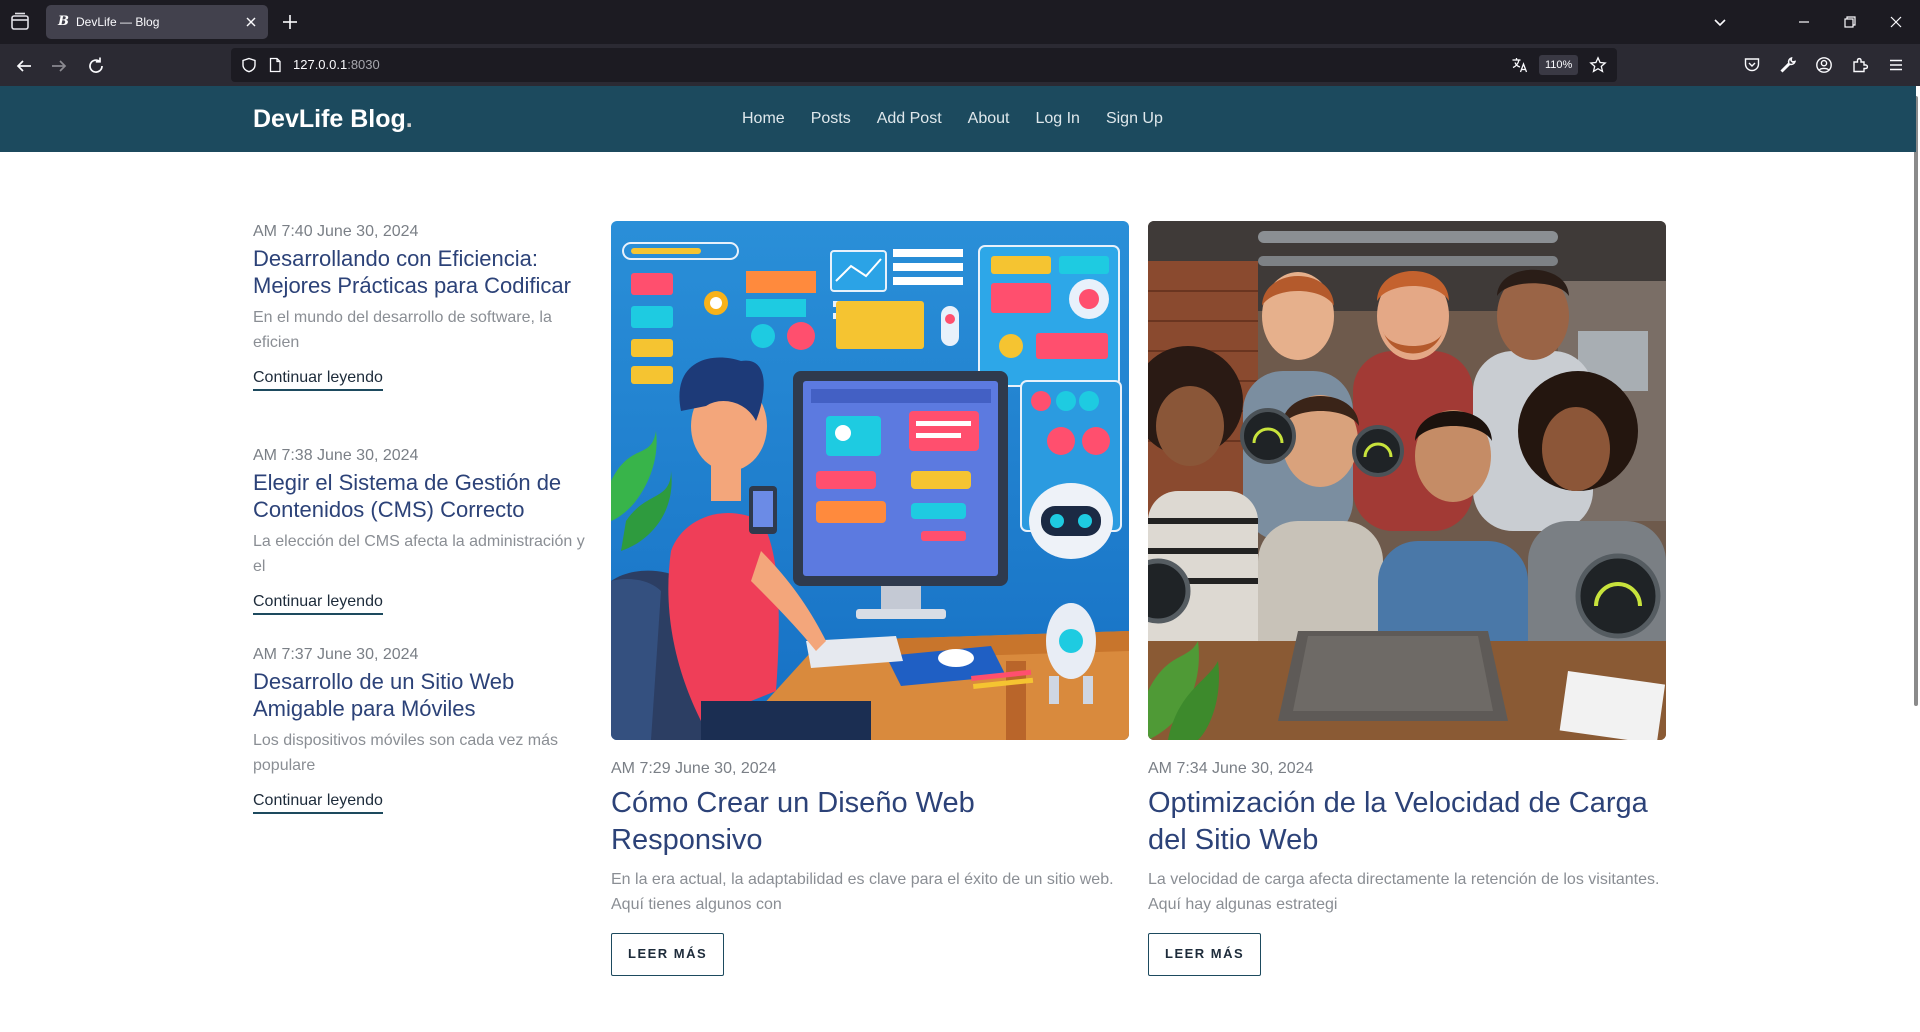 This screenshot has height=1032, width=1920. I want to click on tab-title: DevLife — Blog, so click(118, 22).